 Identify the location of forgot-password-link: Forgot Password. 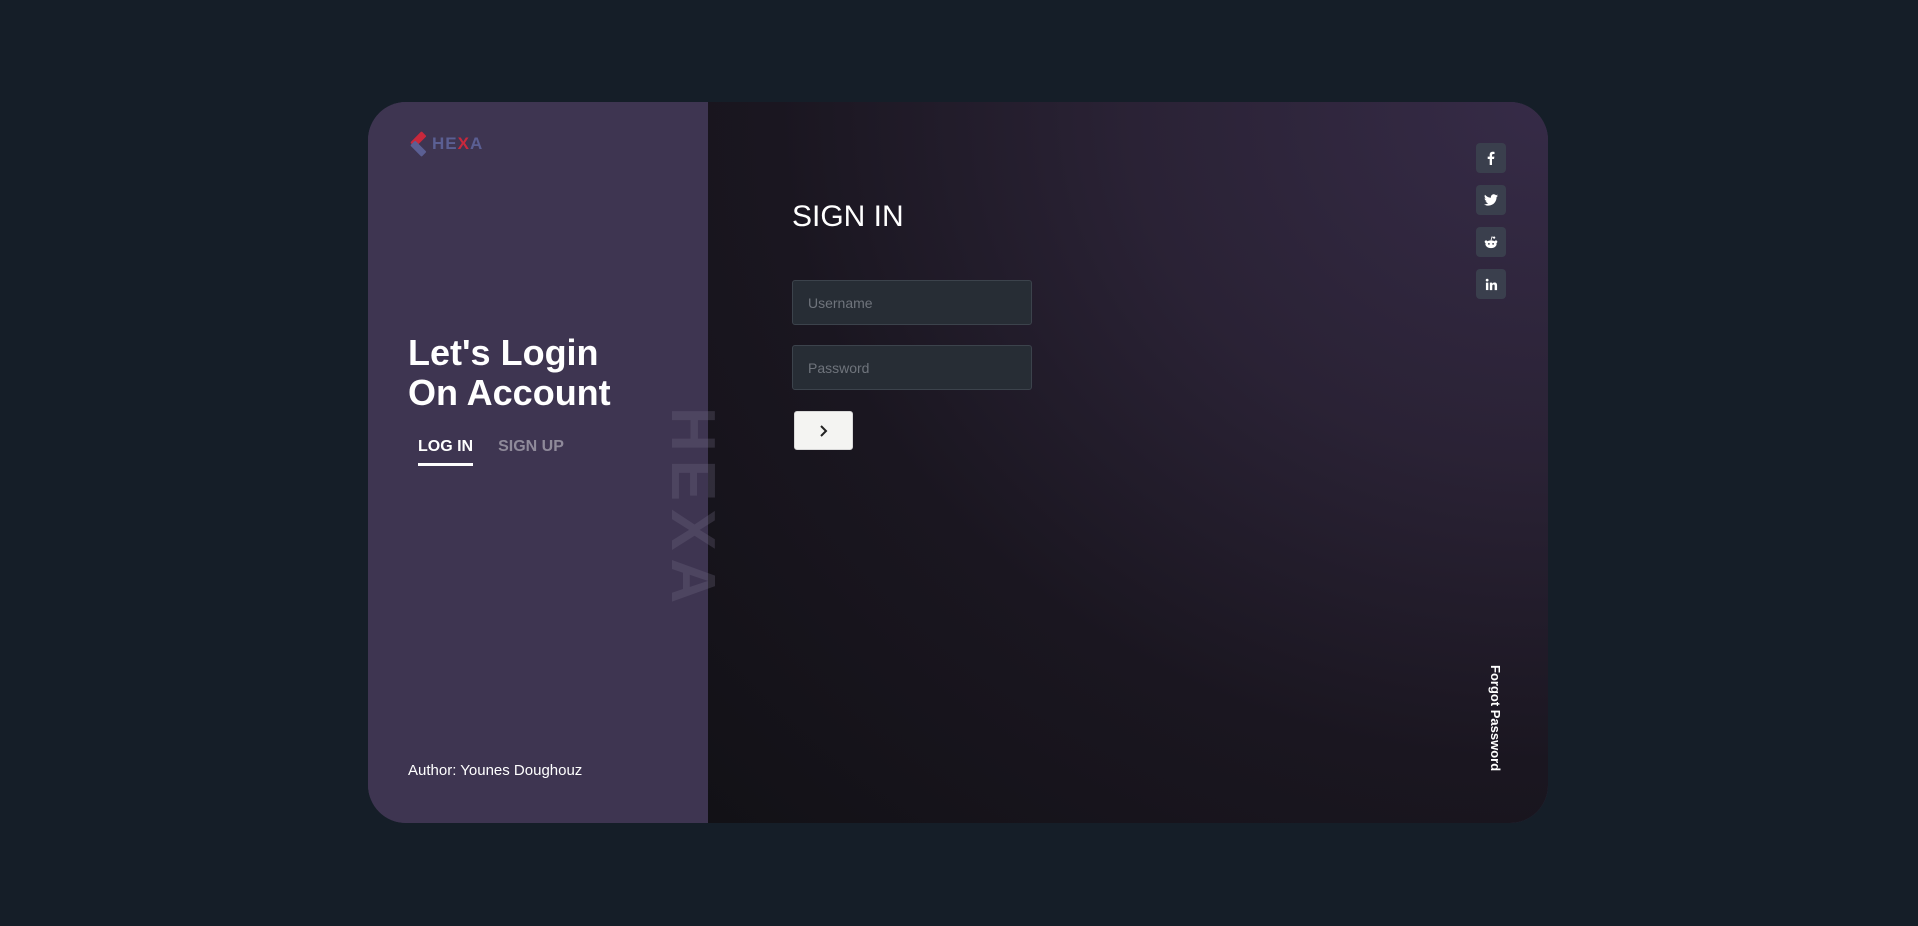
(1495, 718).